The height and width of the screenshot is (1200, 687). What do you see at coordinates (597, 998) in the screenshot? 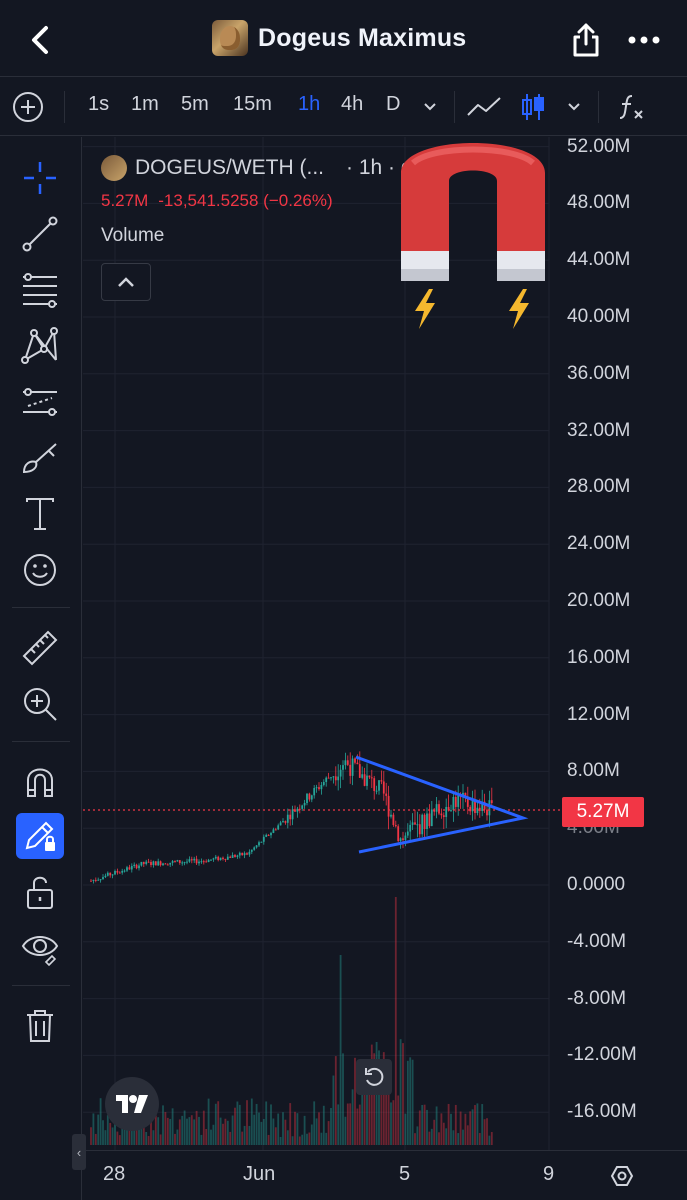
I see `price-axis-label: -8.00M` at bounding box center [597, 998].